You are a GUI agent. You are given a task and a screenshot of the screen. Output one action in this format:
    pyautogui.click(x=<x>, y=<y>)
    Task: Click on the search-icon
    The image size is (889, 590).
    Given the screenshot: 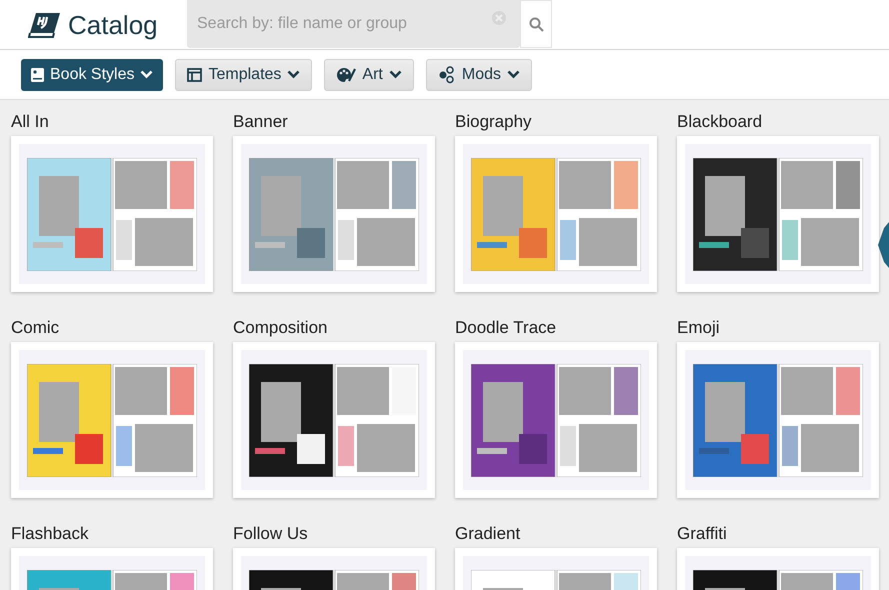 What is the action you would take?
    pyautogui.click(x=536, y=24)
    